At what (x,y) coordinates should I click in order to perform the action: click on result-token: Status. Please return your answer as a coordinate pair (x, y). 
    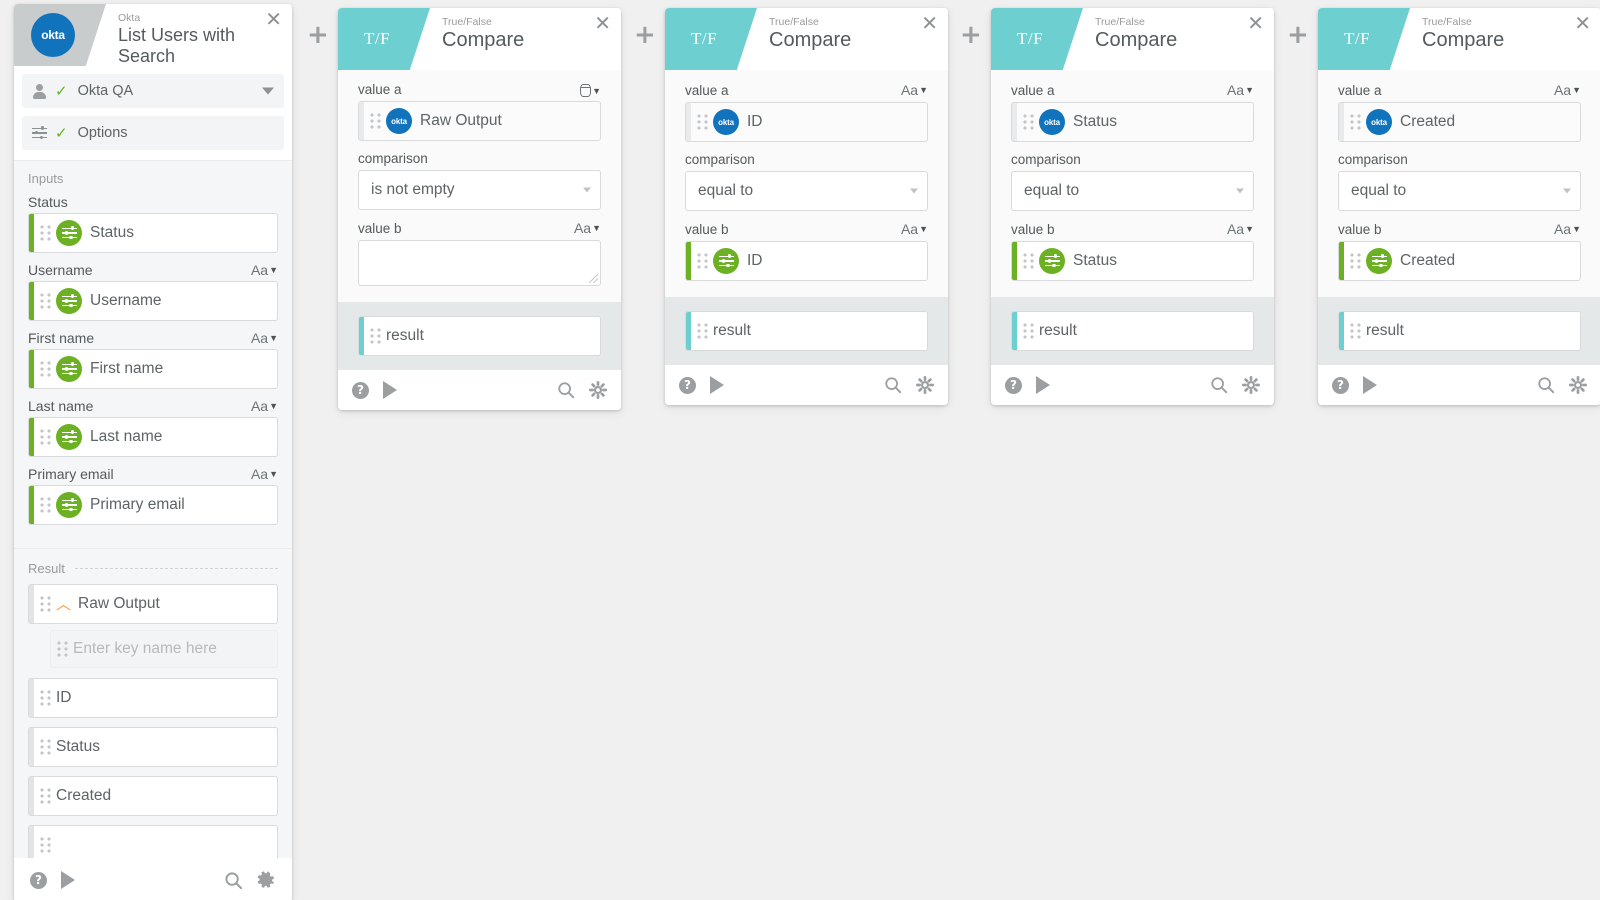
    Looking at the image, I should click on (153, 747).